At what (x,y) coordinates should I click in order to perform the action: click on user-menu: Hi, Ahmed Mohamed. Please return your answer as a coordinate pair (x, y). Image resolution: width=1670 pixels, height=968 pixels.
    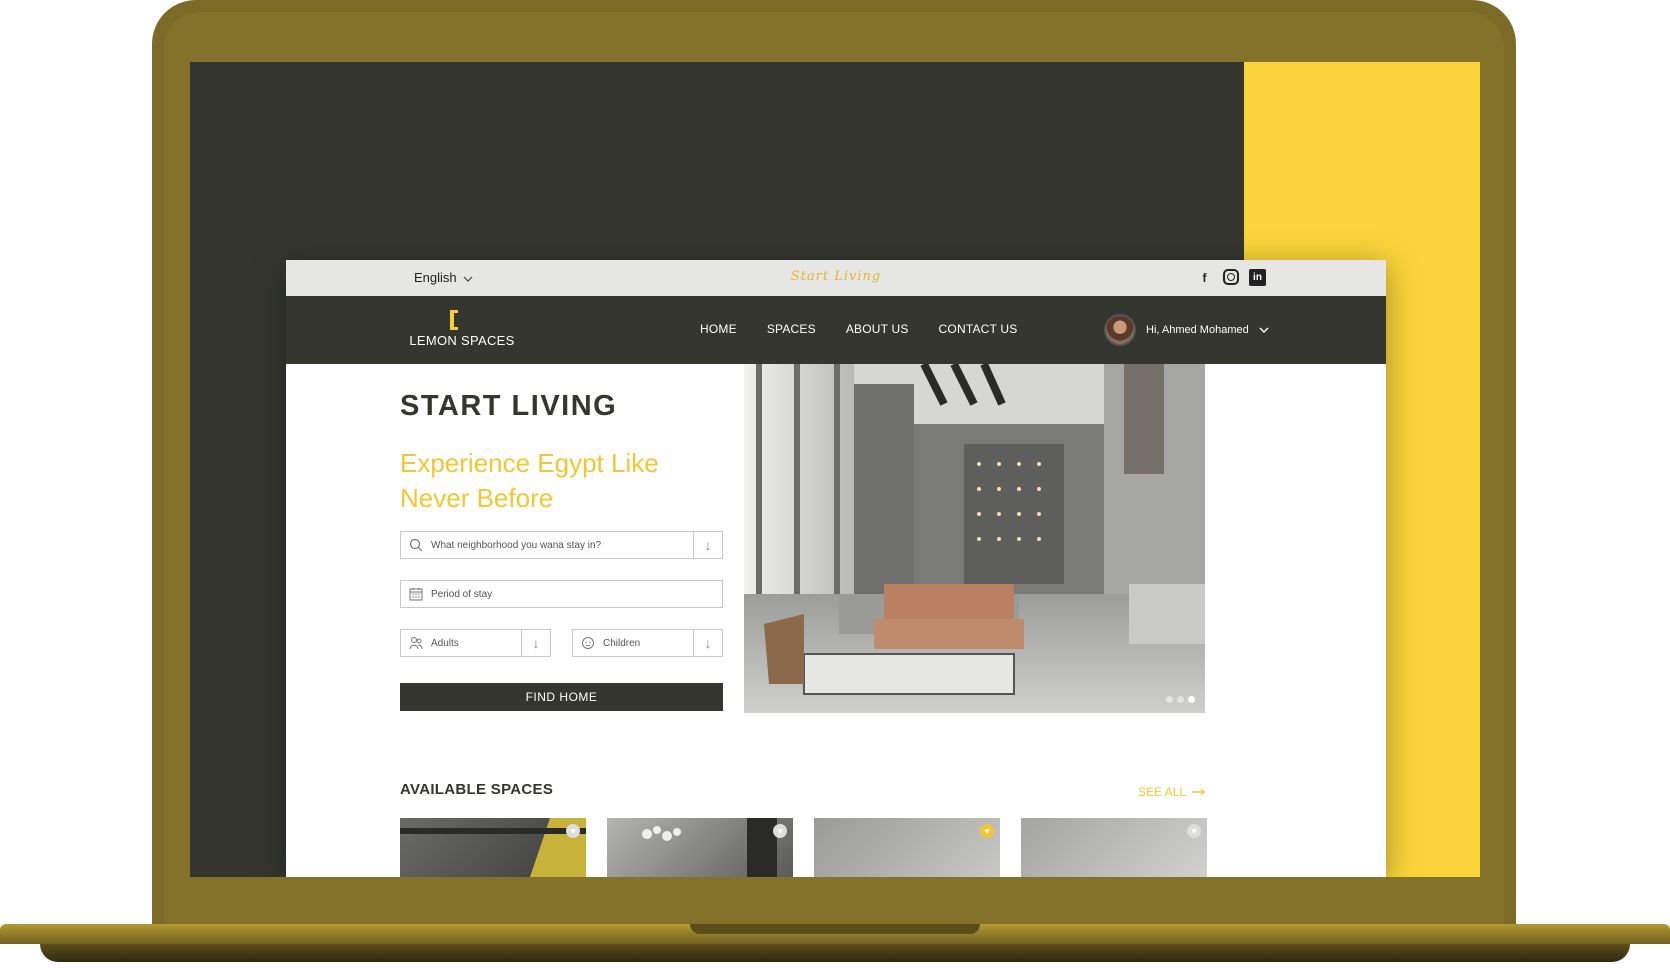
    Looking at the image, I should click on (1186, 330).